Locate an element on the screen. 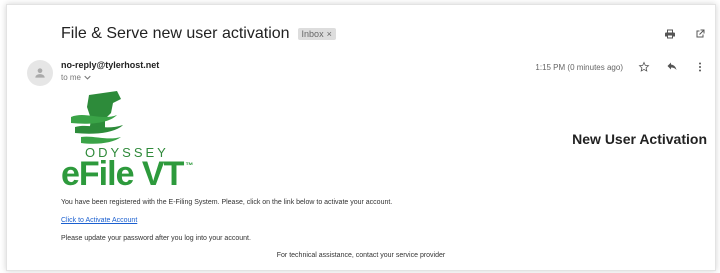 Image resolution: width=720 pixels, height=273 pixels. inbox-label: Inbox × is located at coordinates (316, 34).